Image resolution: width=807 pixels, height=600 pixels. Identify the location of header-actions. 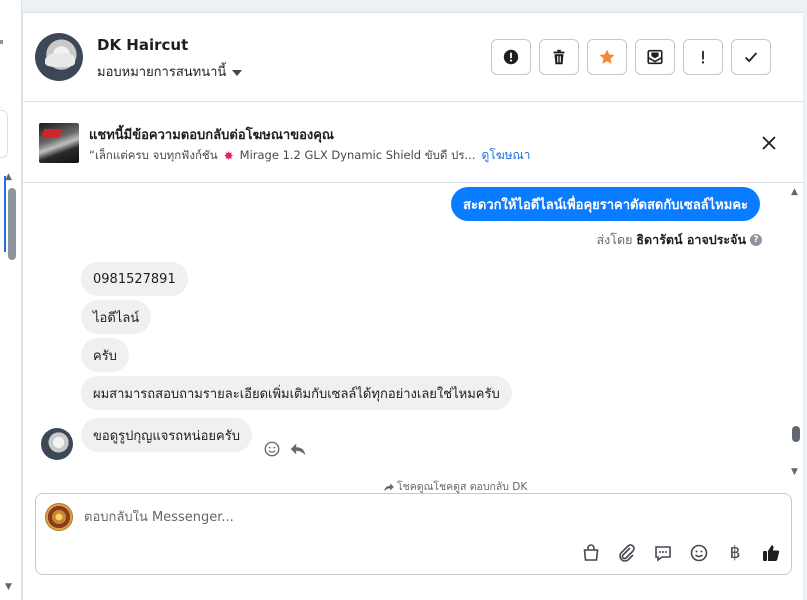
(631, 57).